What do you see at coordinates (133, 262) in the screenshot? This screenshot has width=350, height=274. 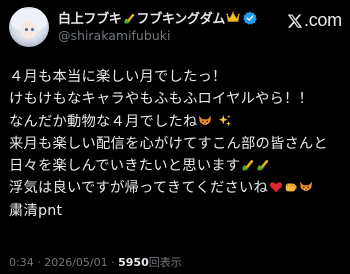 I see `views-count: 5950` at bounding box center [133, 262].